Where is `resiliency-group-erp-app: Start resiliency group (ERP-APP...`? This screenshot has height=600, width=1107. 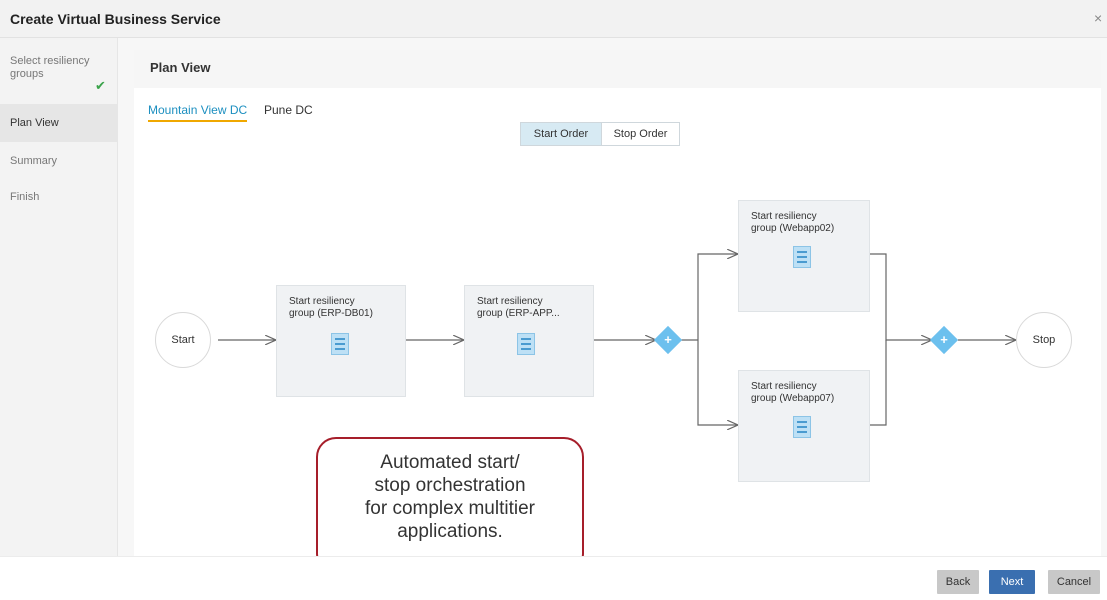 resiliency-group-erp-app: Start resiliency group (ERP-APP... is located at coordinates (529, 341).